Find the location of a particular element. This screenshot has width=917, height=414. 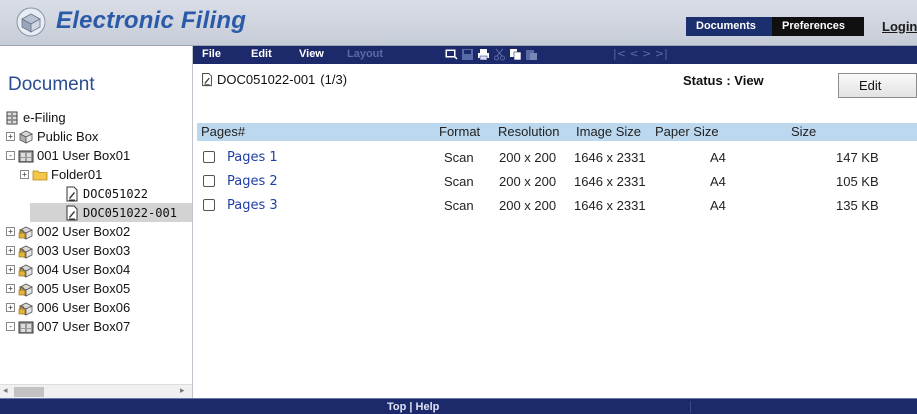

tree-item-user-box-06: + 006 User Box06 is located at coordinates (68, 307).